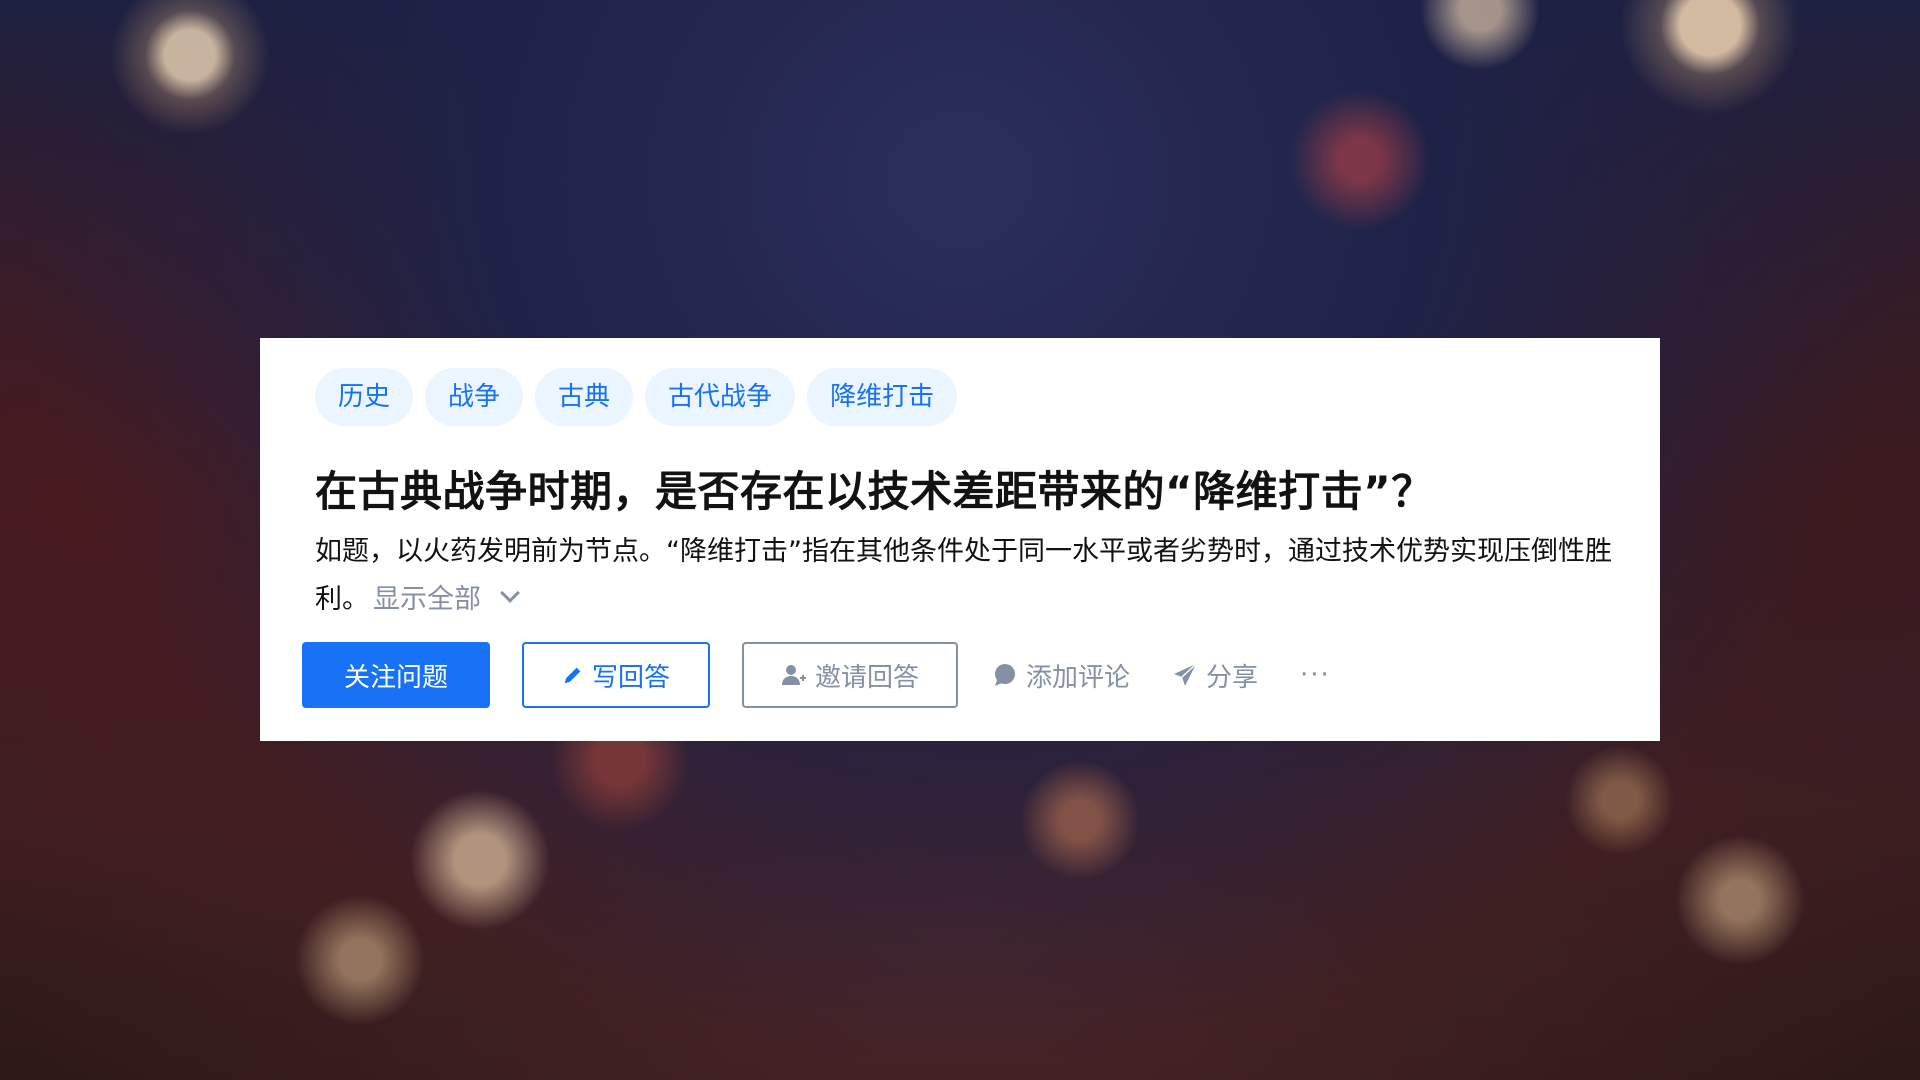  I want to click on share-button: 分享, so click(1215, 675).